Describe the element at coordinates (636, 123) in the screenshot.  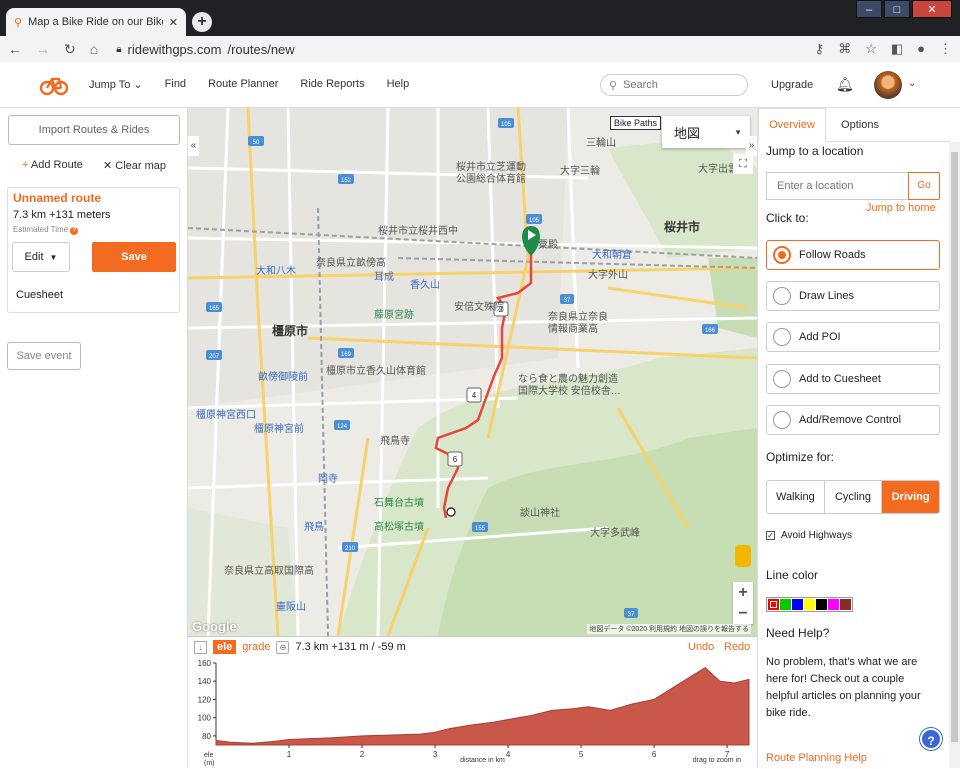
I see `bike-paths-toggle: Bike Paths` at that location.